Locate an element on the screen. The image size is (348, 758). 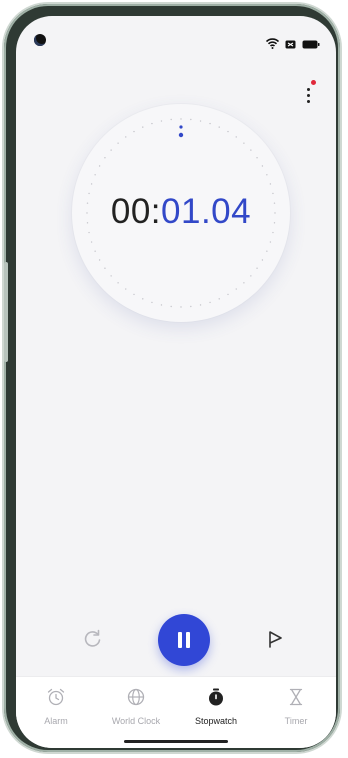
tab-alarm: Alarm is located at coordinates (56, 712).